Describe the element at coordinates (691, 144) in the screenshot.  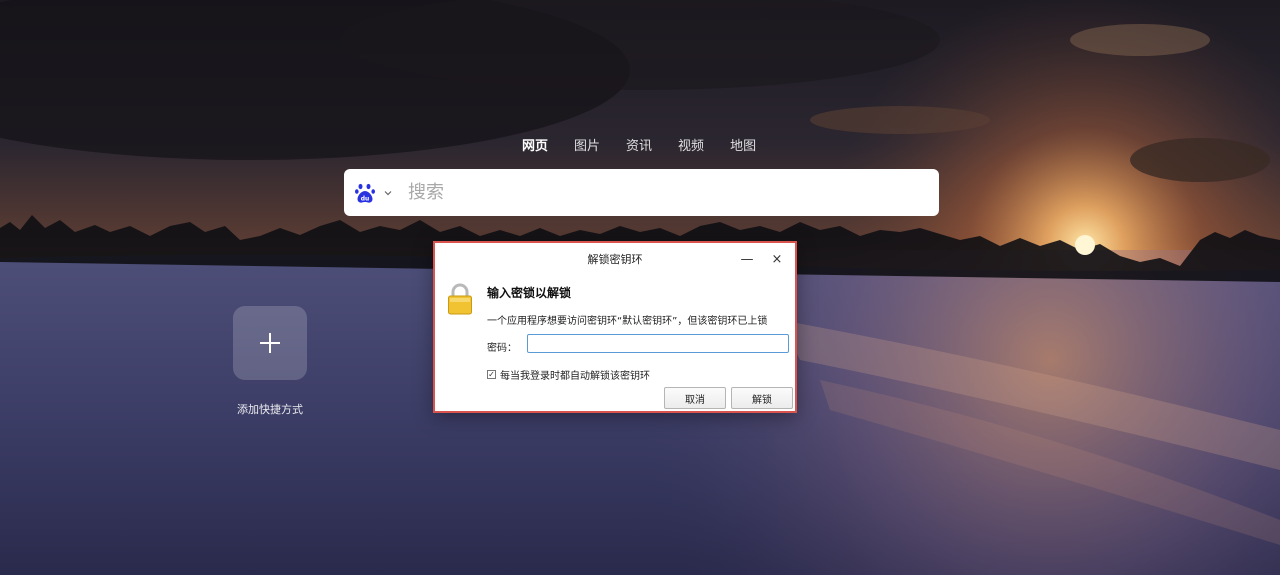
I see `tab-videos: 视频` at that location.